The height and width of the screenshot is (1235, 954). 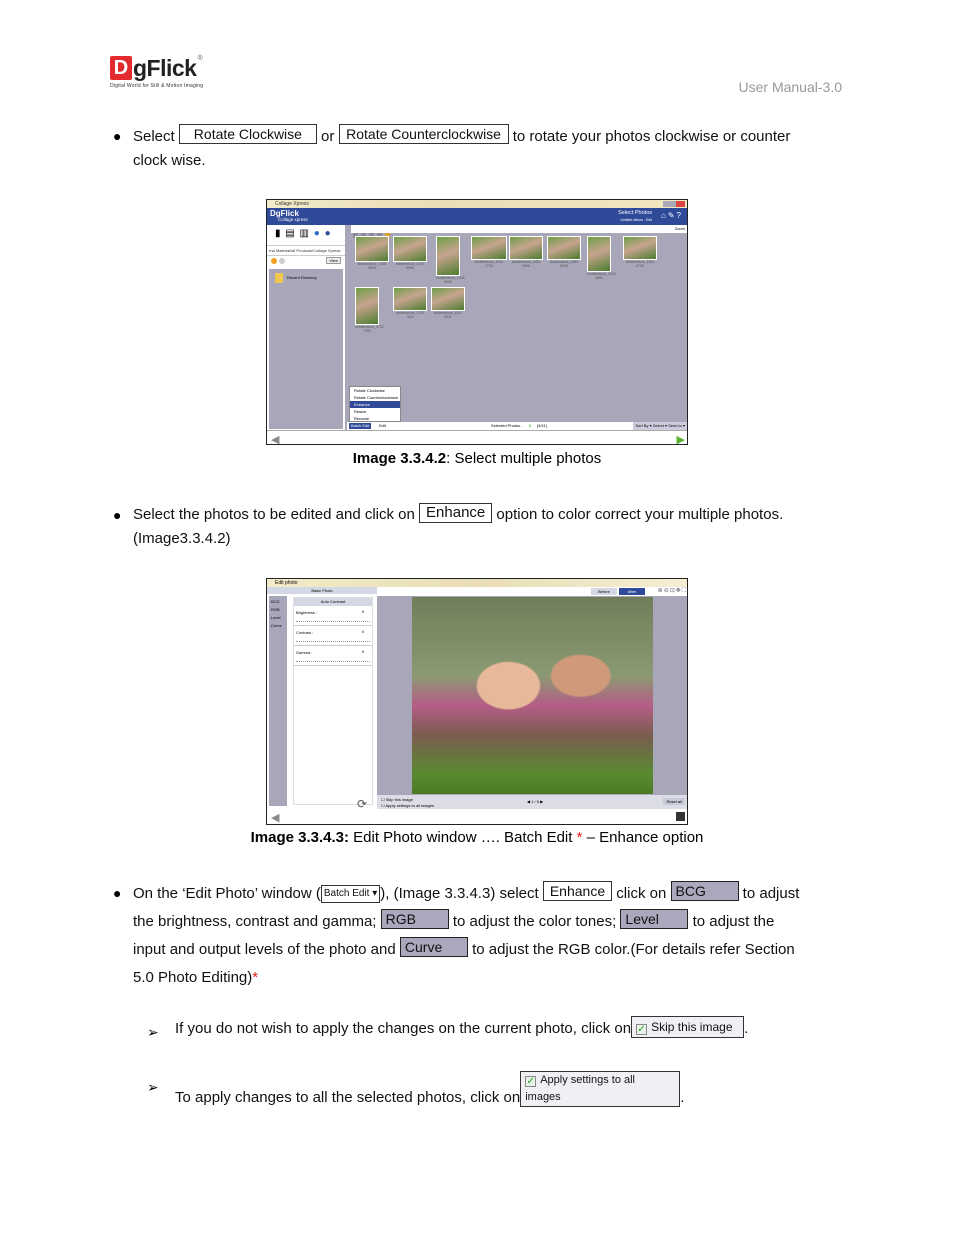 I want to click on edit-dropdown: Edit, so click(x=382, y=426).